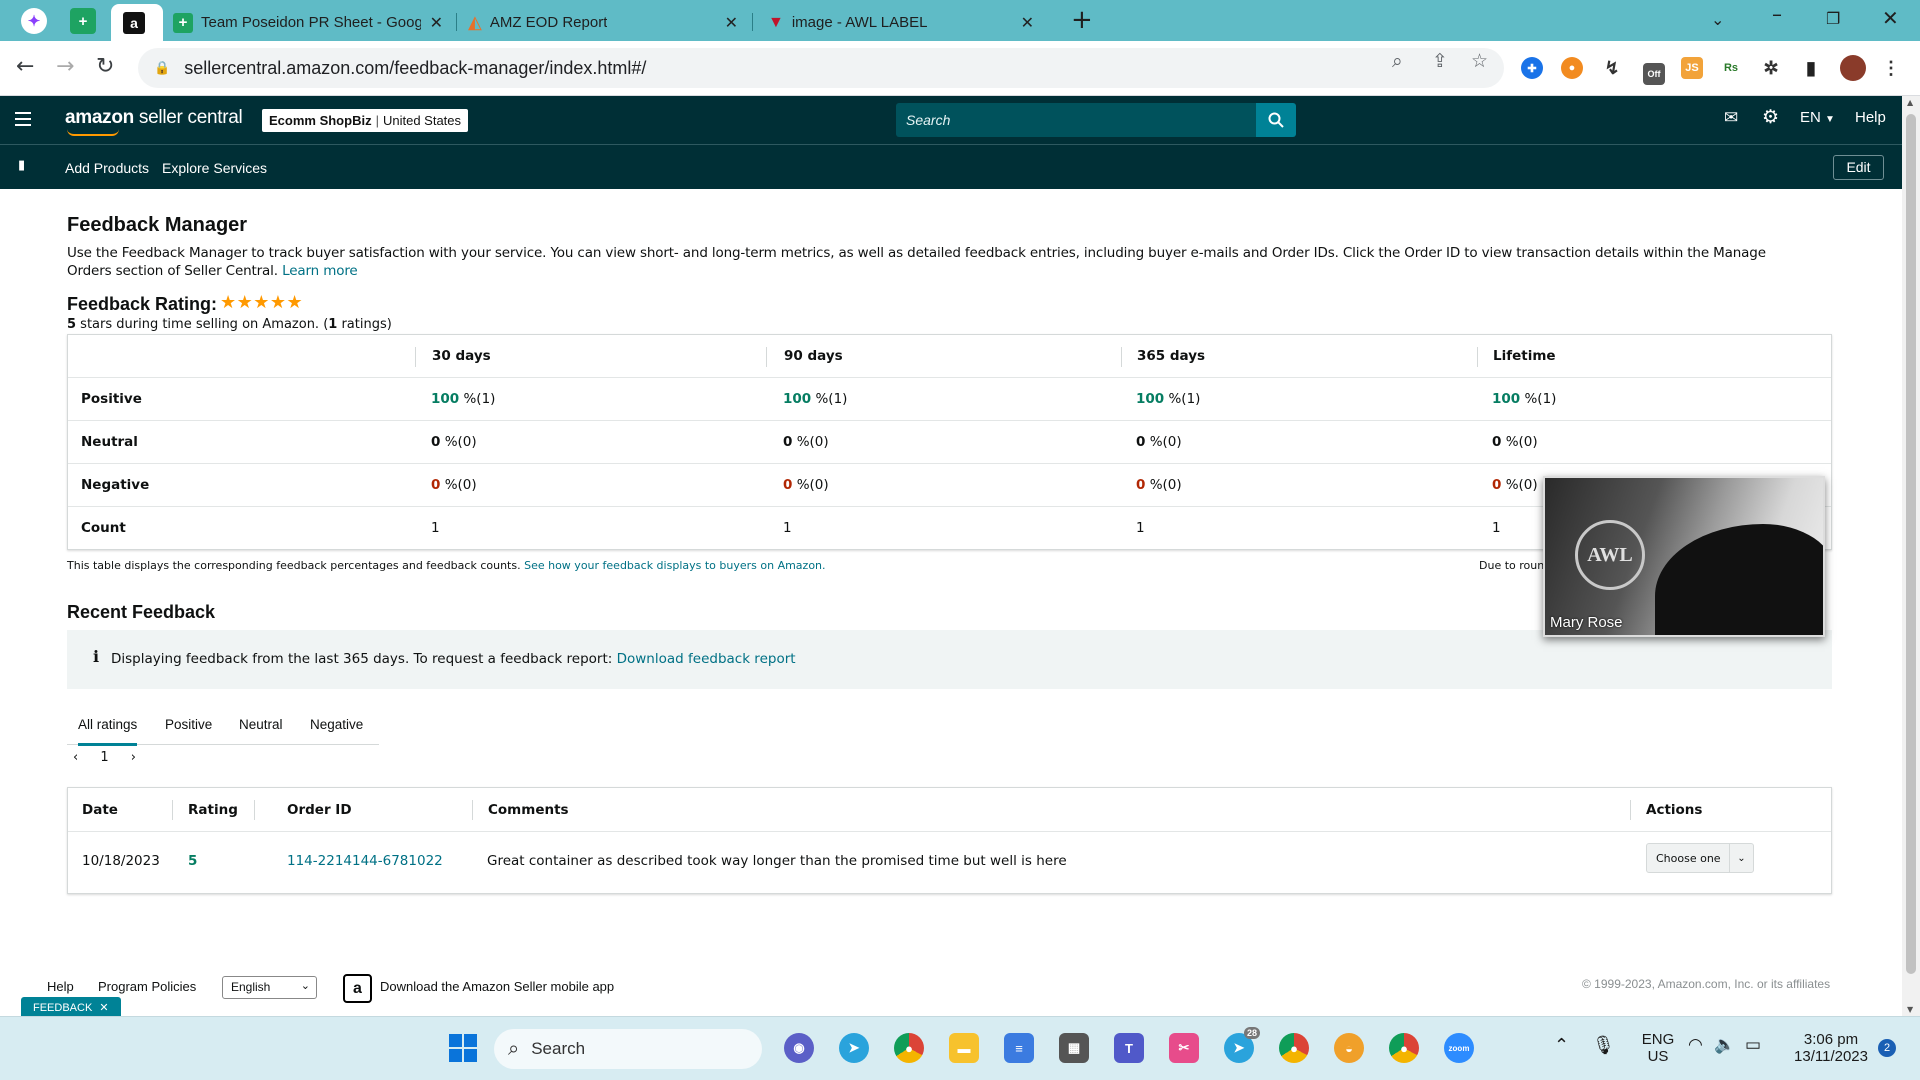  Describe the element at coordinates (1397, 61) in the screenshot. I see `zoom-icon: ⌕` at that location.